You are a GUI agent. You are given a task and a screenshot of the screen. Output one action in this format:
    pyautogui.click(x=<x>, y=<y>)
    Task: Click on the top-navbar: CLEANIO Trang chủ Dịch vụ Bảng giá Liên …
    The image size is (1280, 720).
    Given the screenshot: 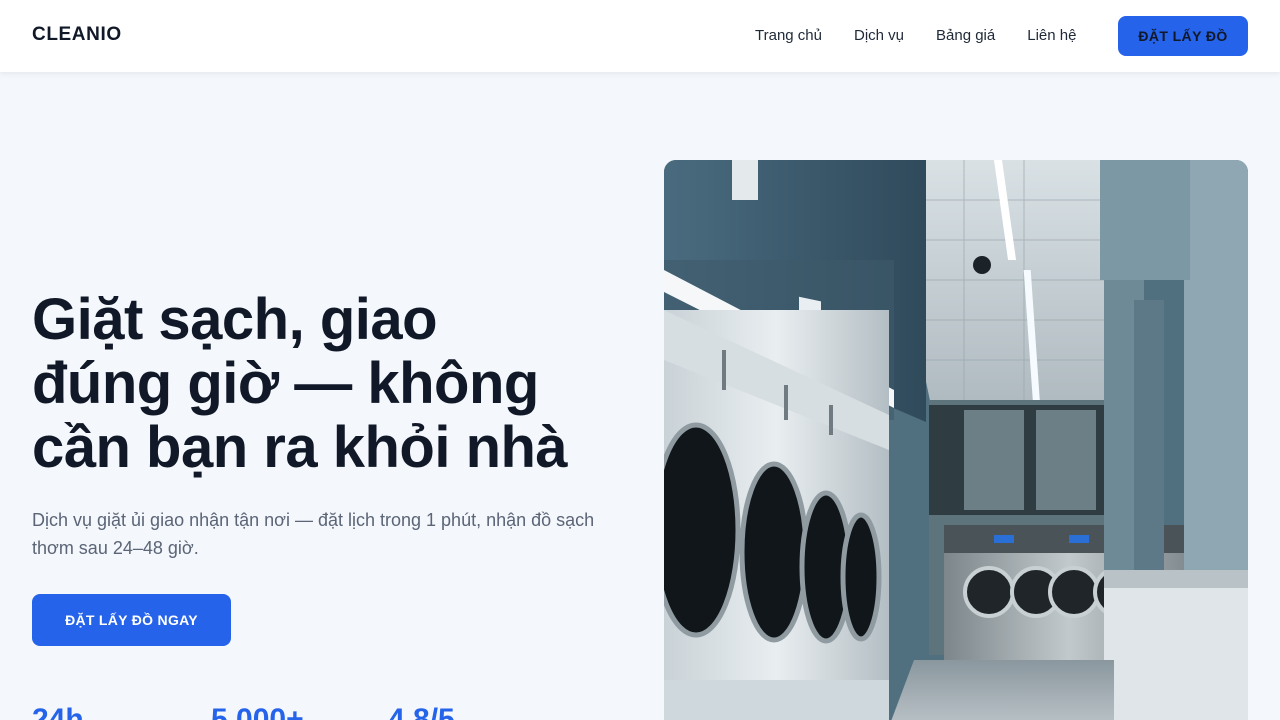 What is the action you would take?
    pyautogui.click(x=640, y=36)
    